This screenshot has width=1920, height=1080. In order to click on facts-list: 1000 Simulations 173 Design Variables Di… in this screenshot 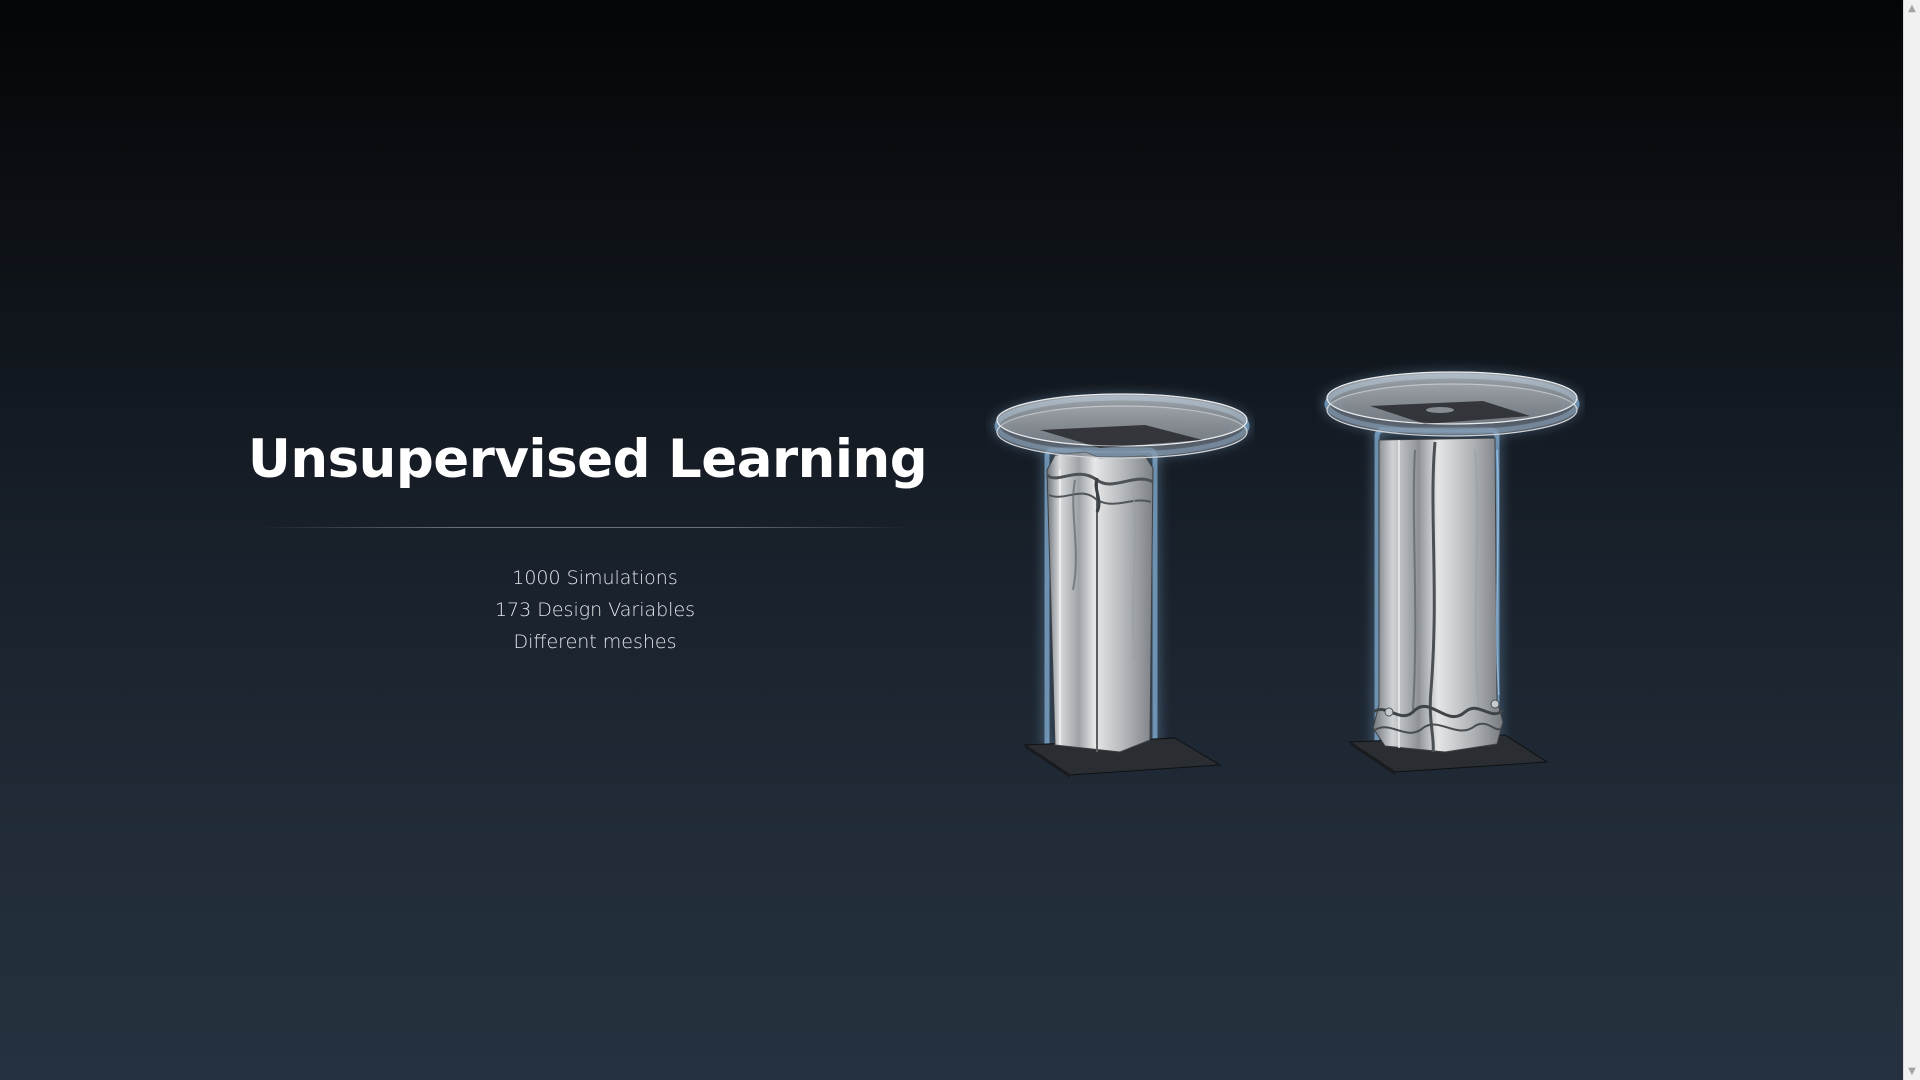, I will do `click(595, 610)`.